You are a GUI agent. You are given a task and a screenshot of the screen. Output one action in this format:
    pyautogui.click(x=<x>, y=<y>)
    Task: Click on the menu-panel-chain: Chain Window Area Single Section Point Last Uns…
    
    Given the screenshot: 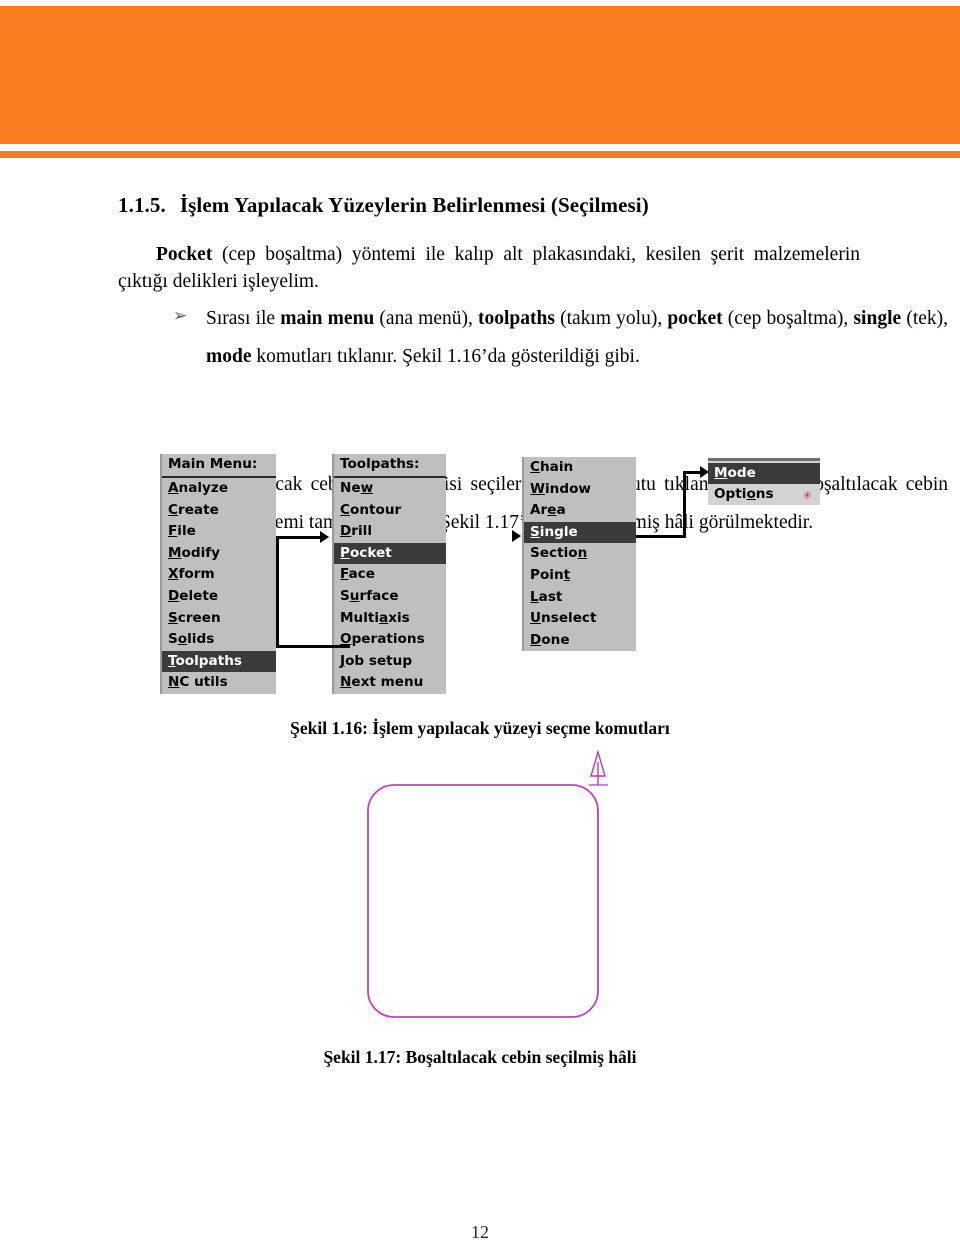 What is the action you would take?
    pyautogui.click(x=579, y=554)
    